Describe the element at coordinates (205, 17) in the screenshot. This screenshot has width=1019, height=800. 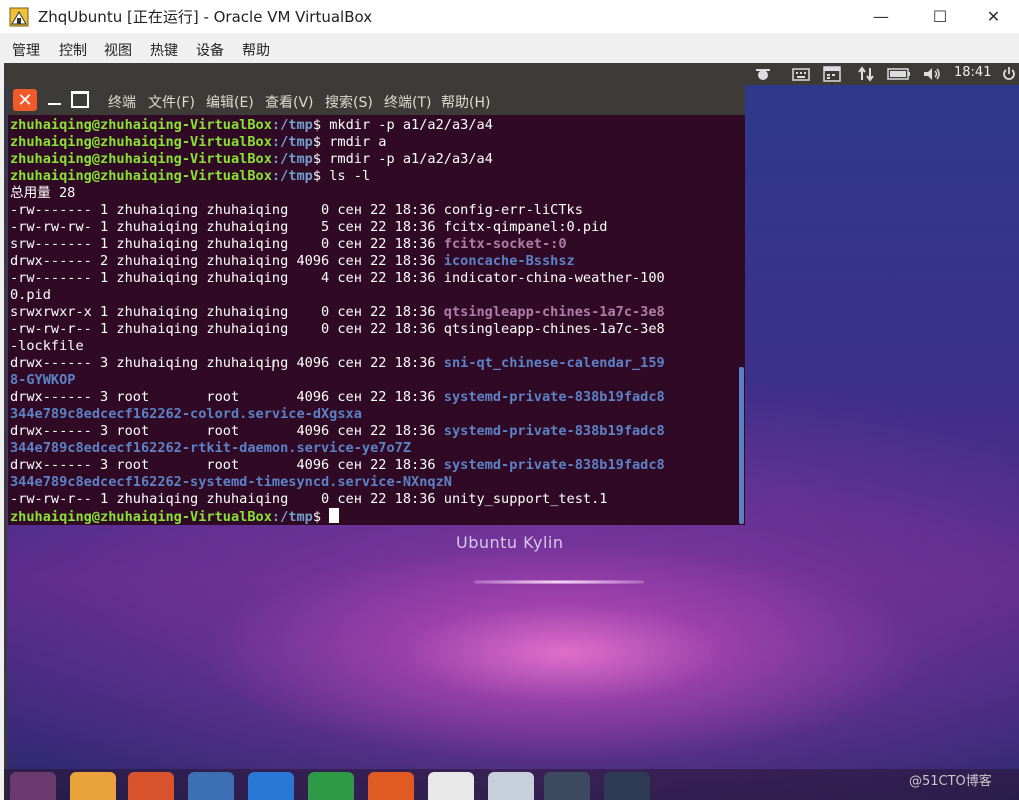
I see `window-title: ZhqUbuntu [正在运行] - Oracle VM VirtualBox` at that location.